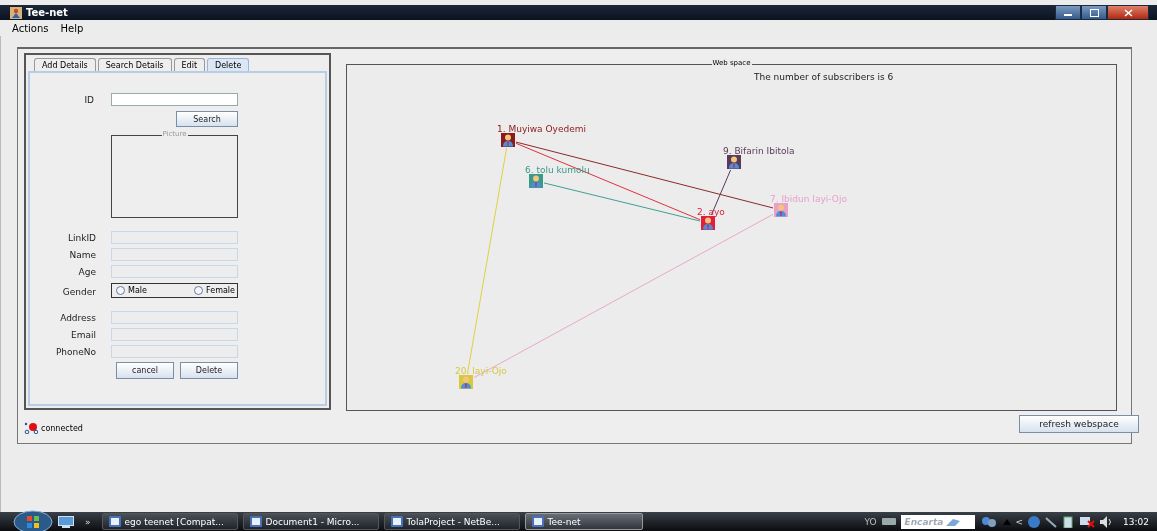  I want to click on maximize-button, so click(1094, 12).